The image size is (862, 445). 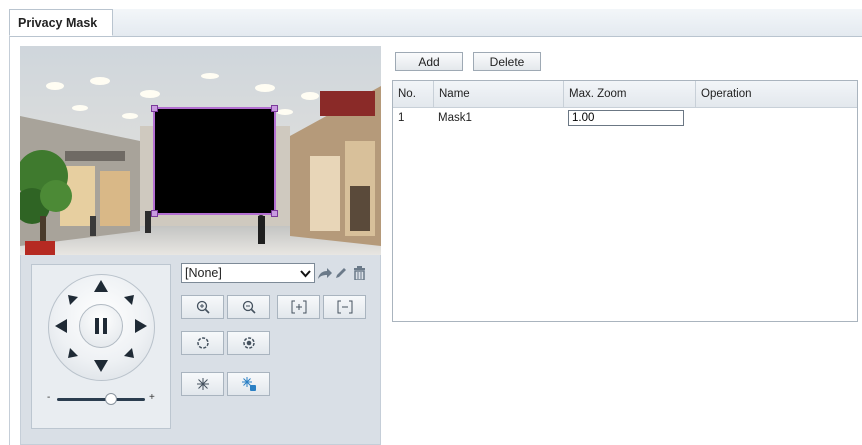 What do you see at coordinates (73, 300) in the screenshot?
I see `arrow-up-left-icon` at bounding box center [73, 300].